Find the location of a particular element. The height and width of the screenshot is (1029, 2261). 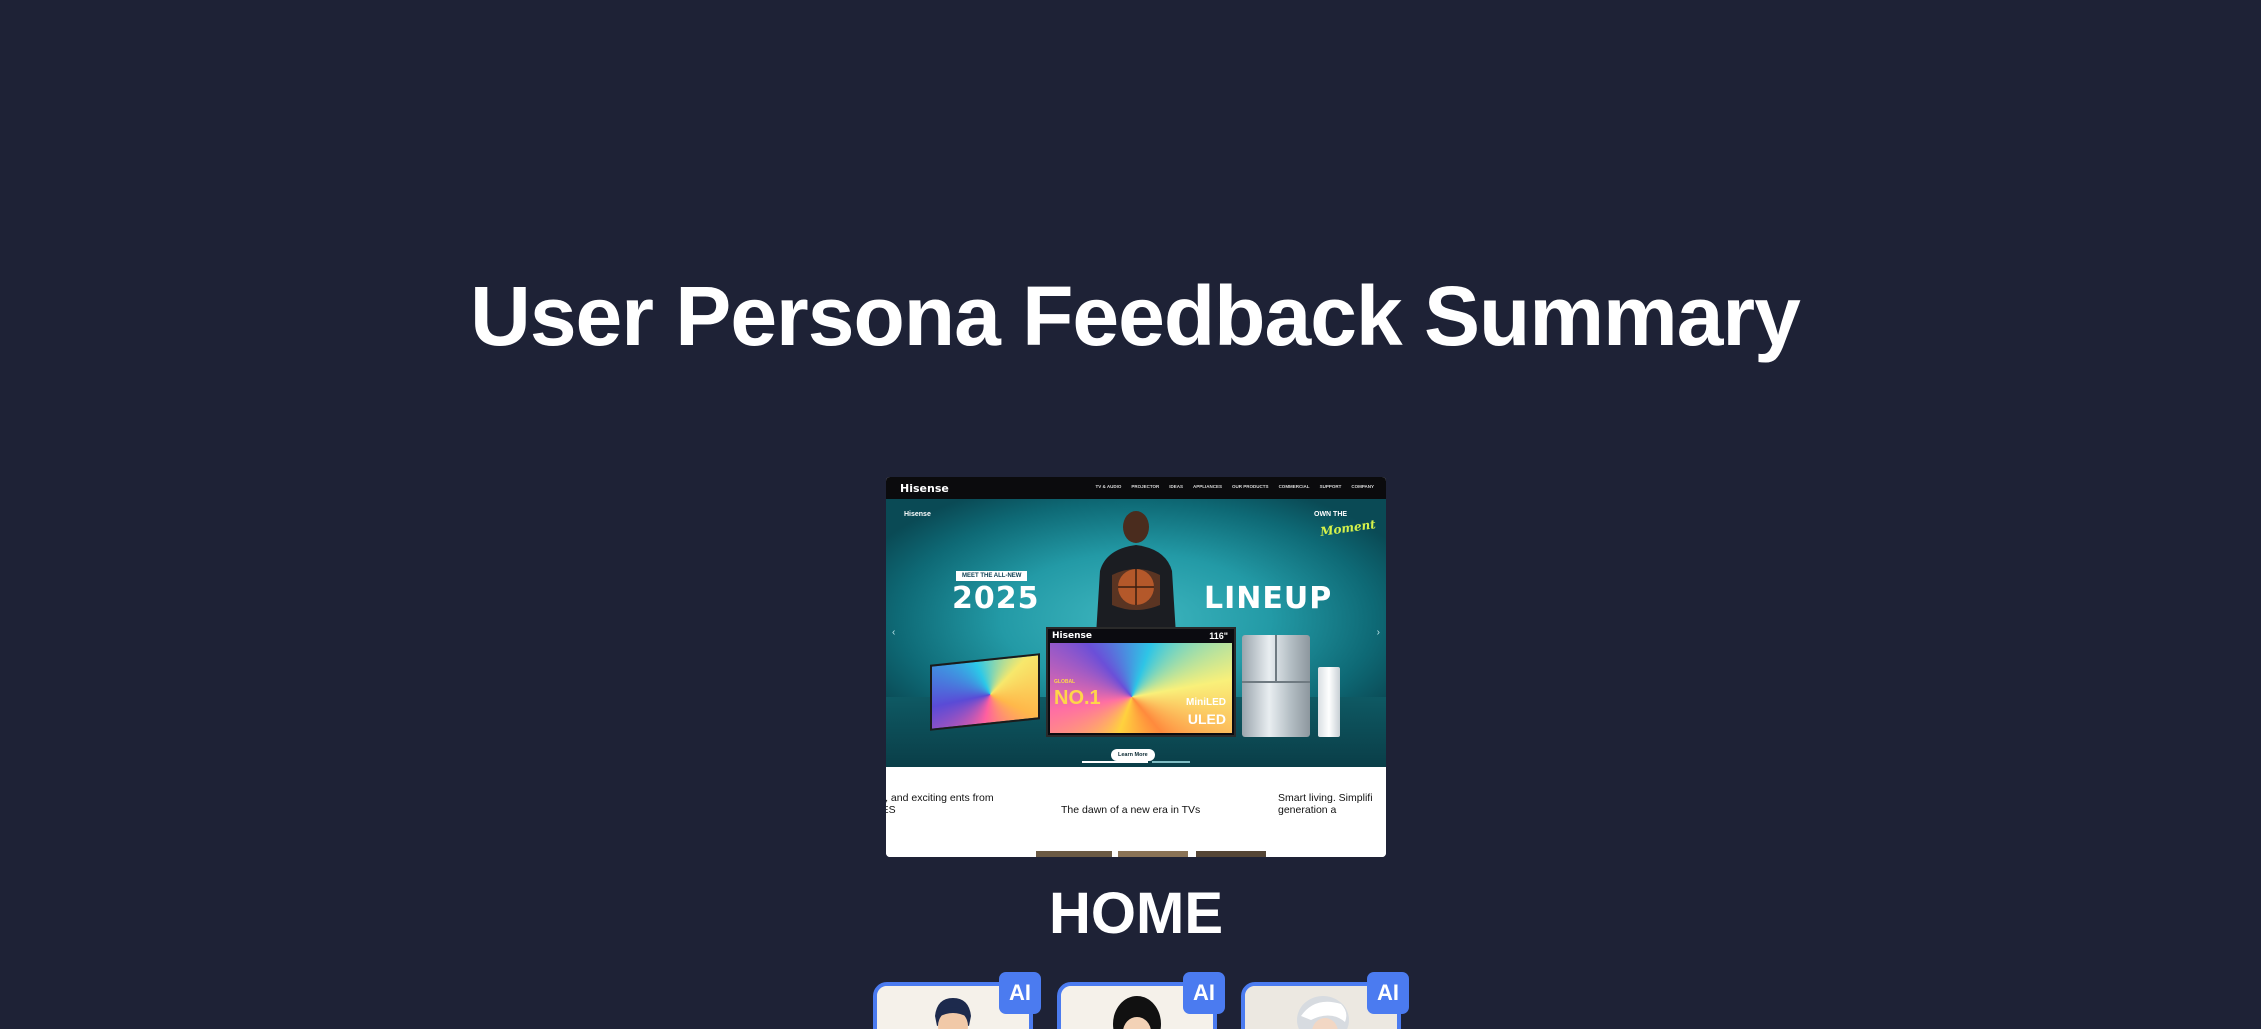

tv-global-label: GLOBAL is located at coordinates (1065, 682).